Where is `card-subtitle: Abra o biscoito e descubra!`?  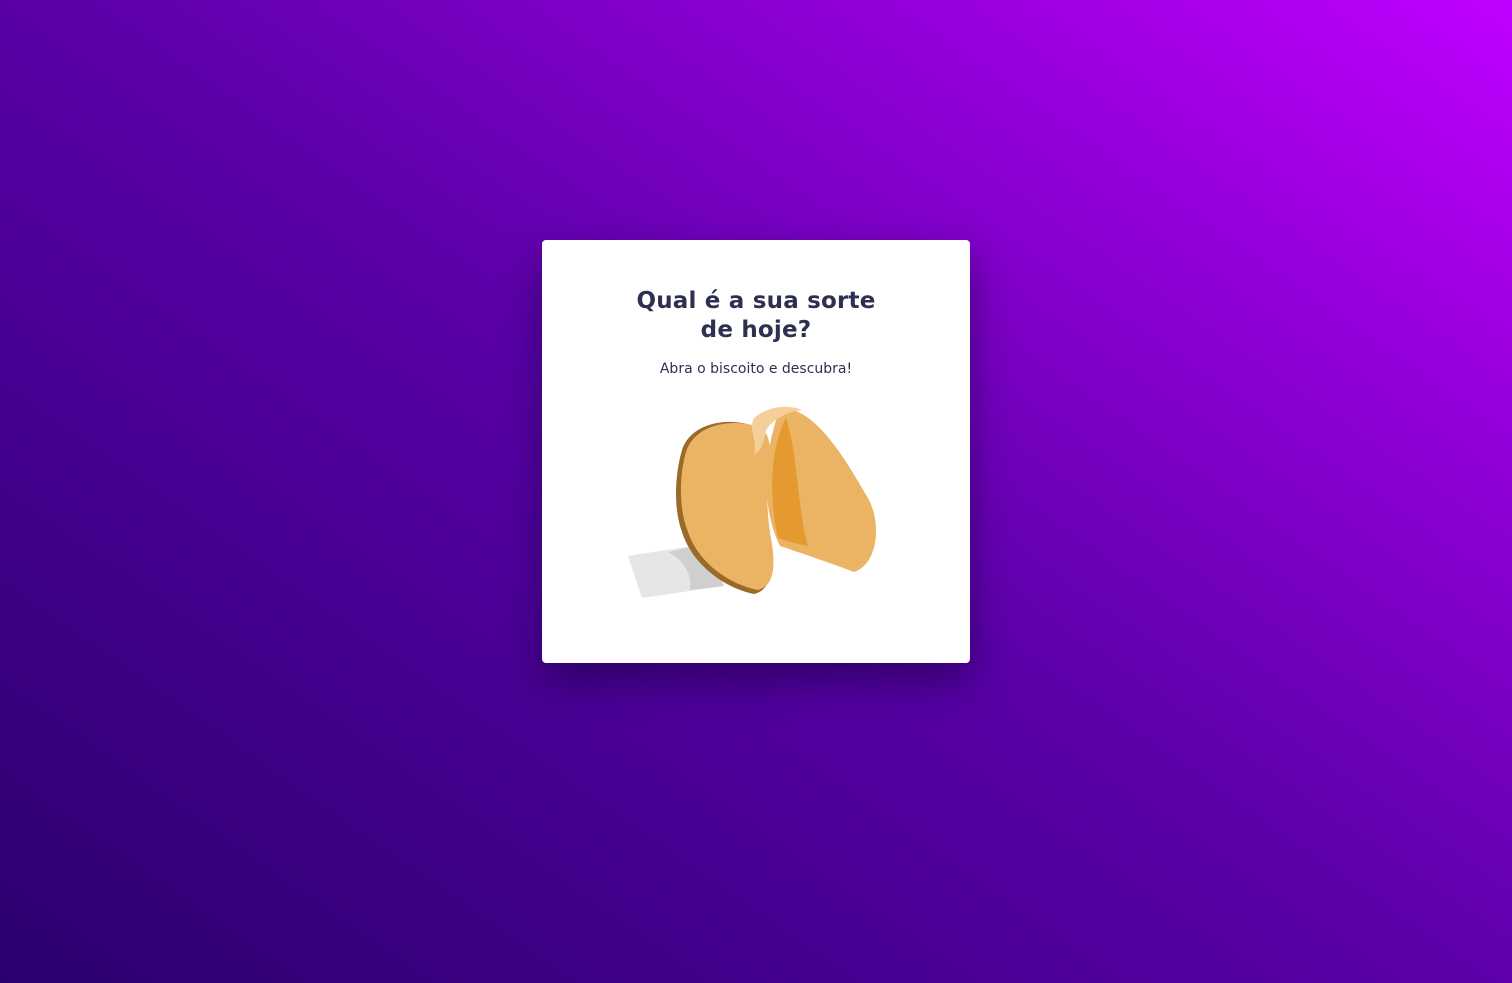 card-subtitle: Abra o biscoito e descubra! is located at coordinates (756, 369).